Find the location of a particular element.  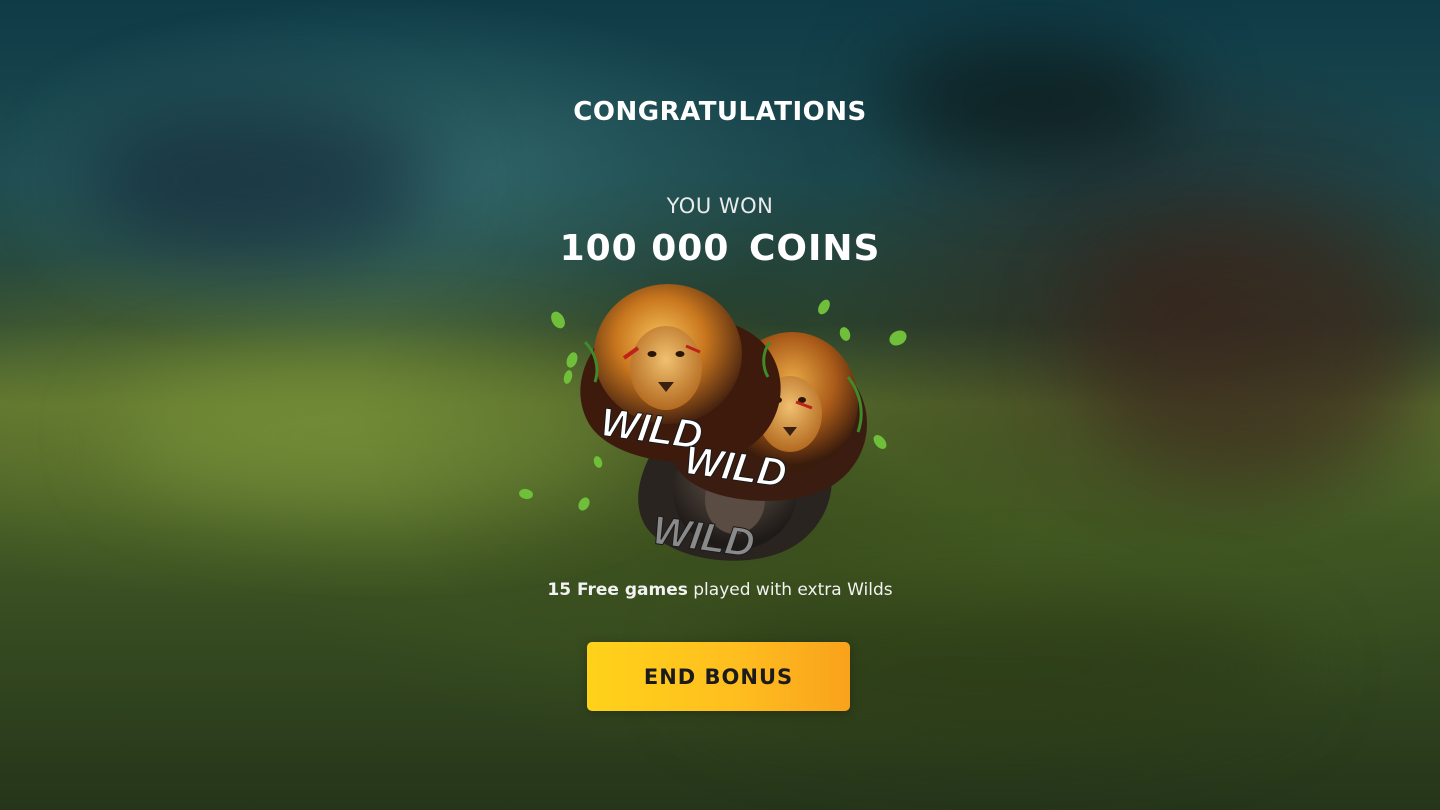

congratulations-title: CONGRATULATIONS is located at coordinates (720, 112).